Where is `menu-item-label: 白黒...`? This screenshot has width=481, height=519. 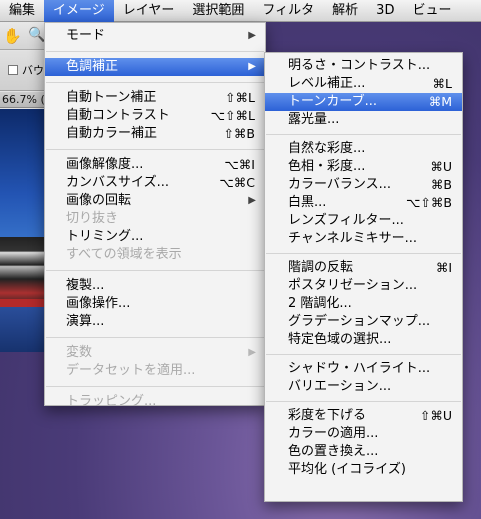
menu-item-label: 白黒... is located at coordinates (307, 202).